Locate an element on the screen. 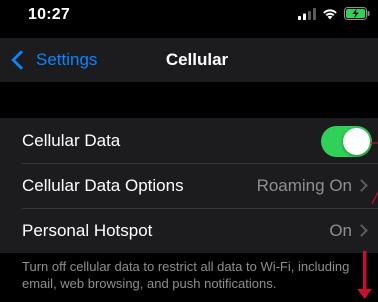 The width and height of the screenshot is (378, 302). page-title: Cellular is located at coordinates (197, 59).